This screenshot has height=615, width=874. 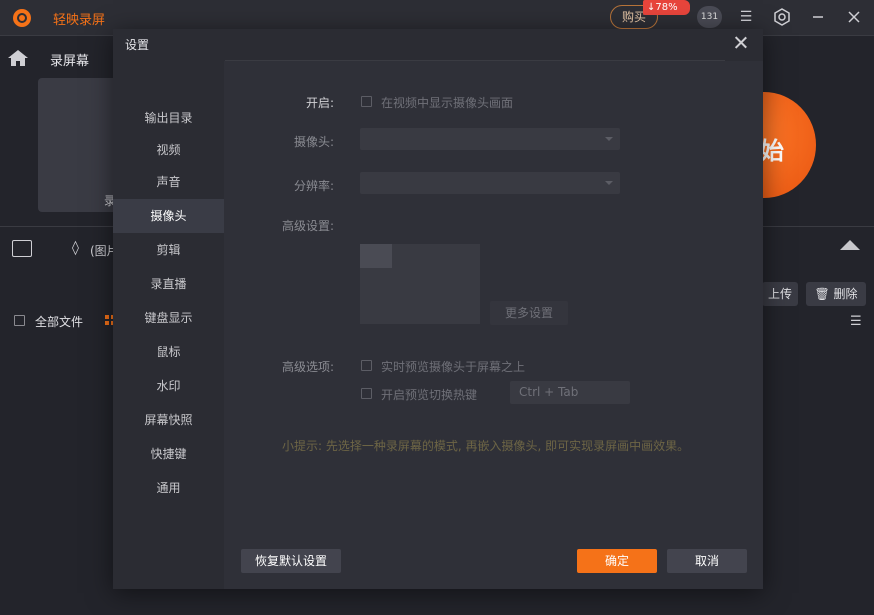 I want to click on upload-button: 上传, so click(x=780, y=294).